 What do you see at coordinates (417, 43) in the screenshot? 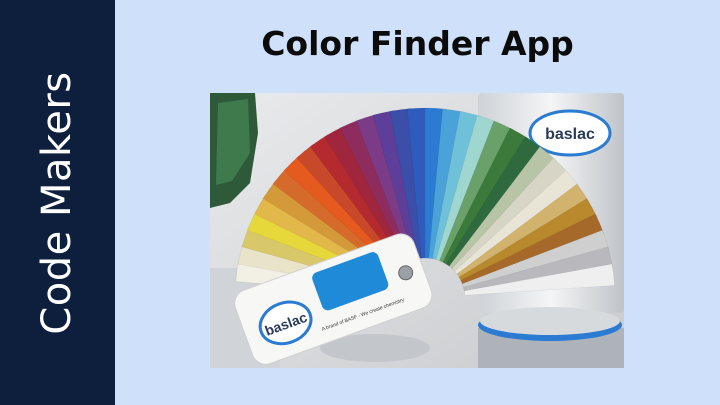
I see `page-title: Color Finder App` at bounding box center [417, 43].